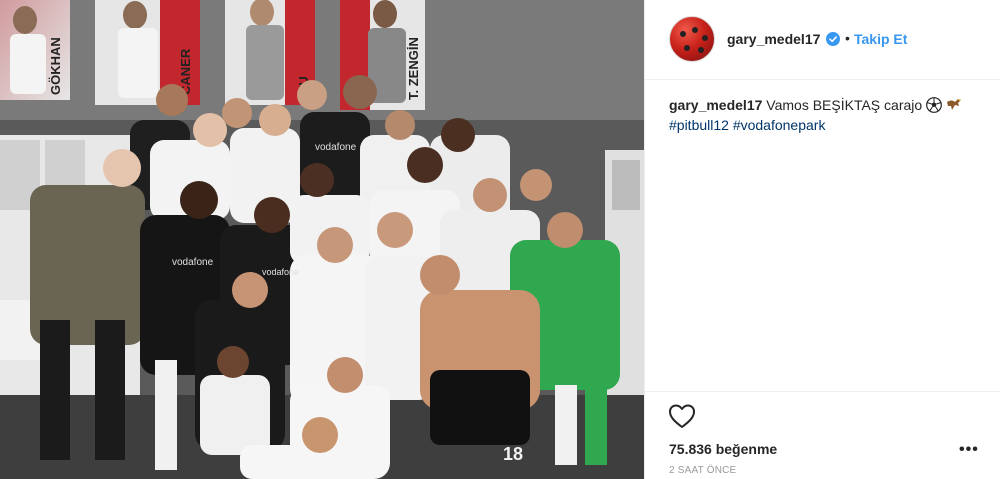 The width and height of the screenshot is (1000, 479). What do you see at coordinates (773, 39) in the screenshot?
I see `header-username: gary_medel17` at bounding box center [773, 39].